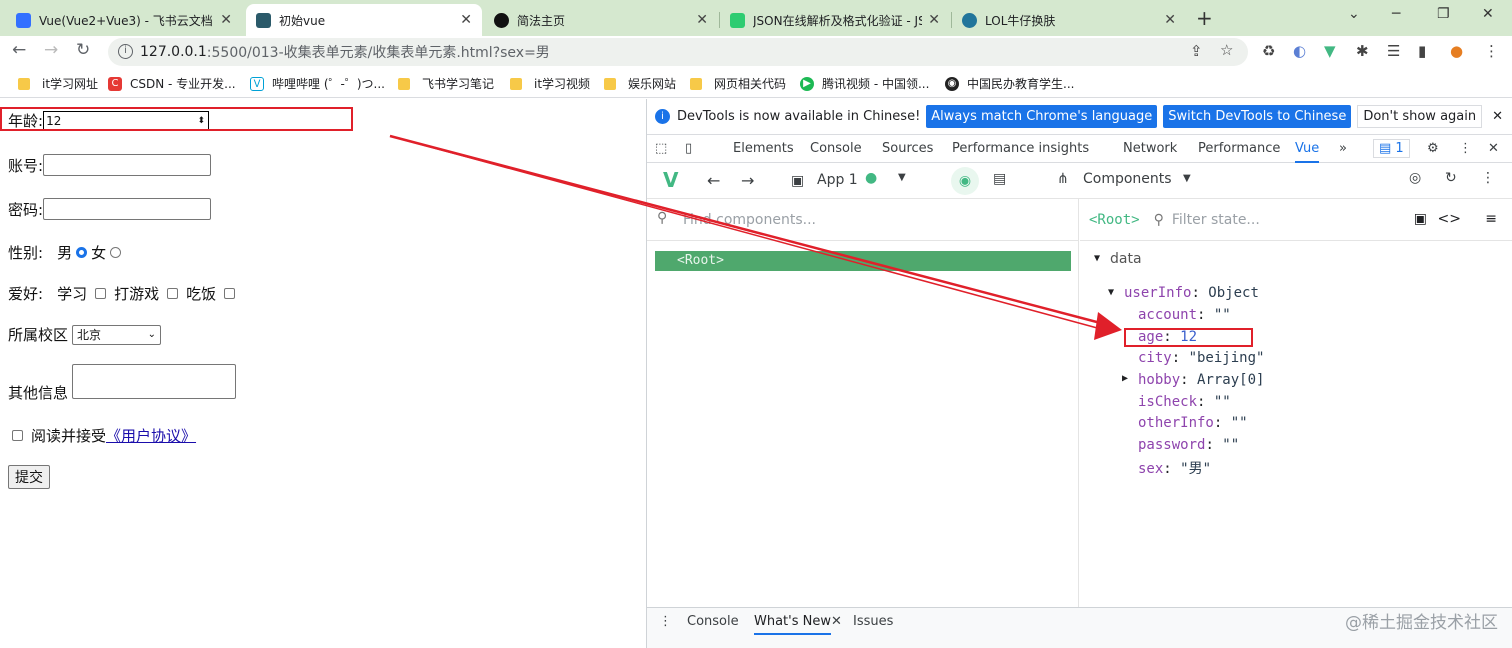  Describe the element at coordinates (1108, 326) in the screenshot. I see `arrow-head` at that location.